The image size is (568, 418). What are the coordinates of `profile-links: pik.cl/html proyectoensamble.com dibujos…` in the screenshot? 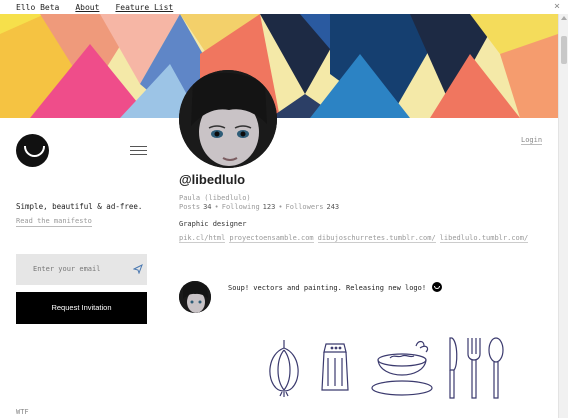 It's located at (354, 238).